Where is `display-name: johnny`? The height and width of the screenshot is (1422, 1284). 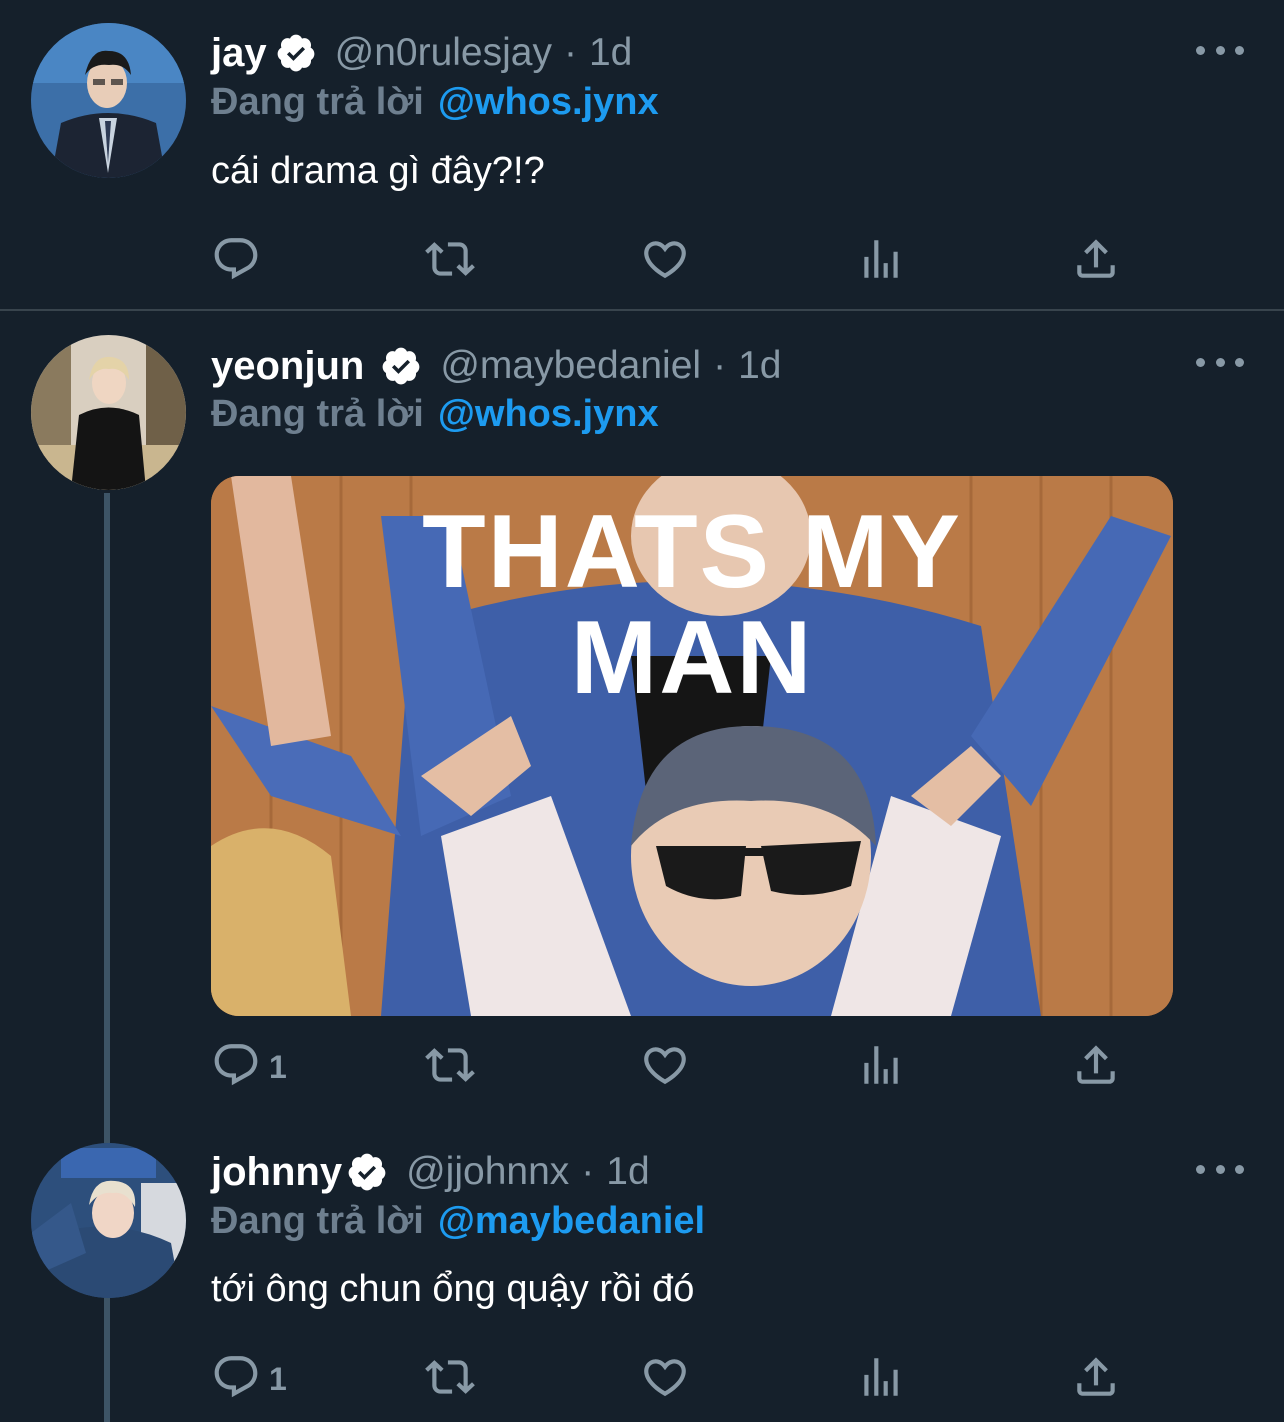 display-name: johnny is located at coordinates (276, 1172).